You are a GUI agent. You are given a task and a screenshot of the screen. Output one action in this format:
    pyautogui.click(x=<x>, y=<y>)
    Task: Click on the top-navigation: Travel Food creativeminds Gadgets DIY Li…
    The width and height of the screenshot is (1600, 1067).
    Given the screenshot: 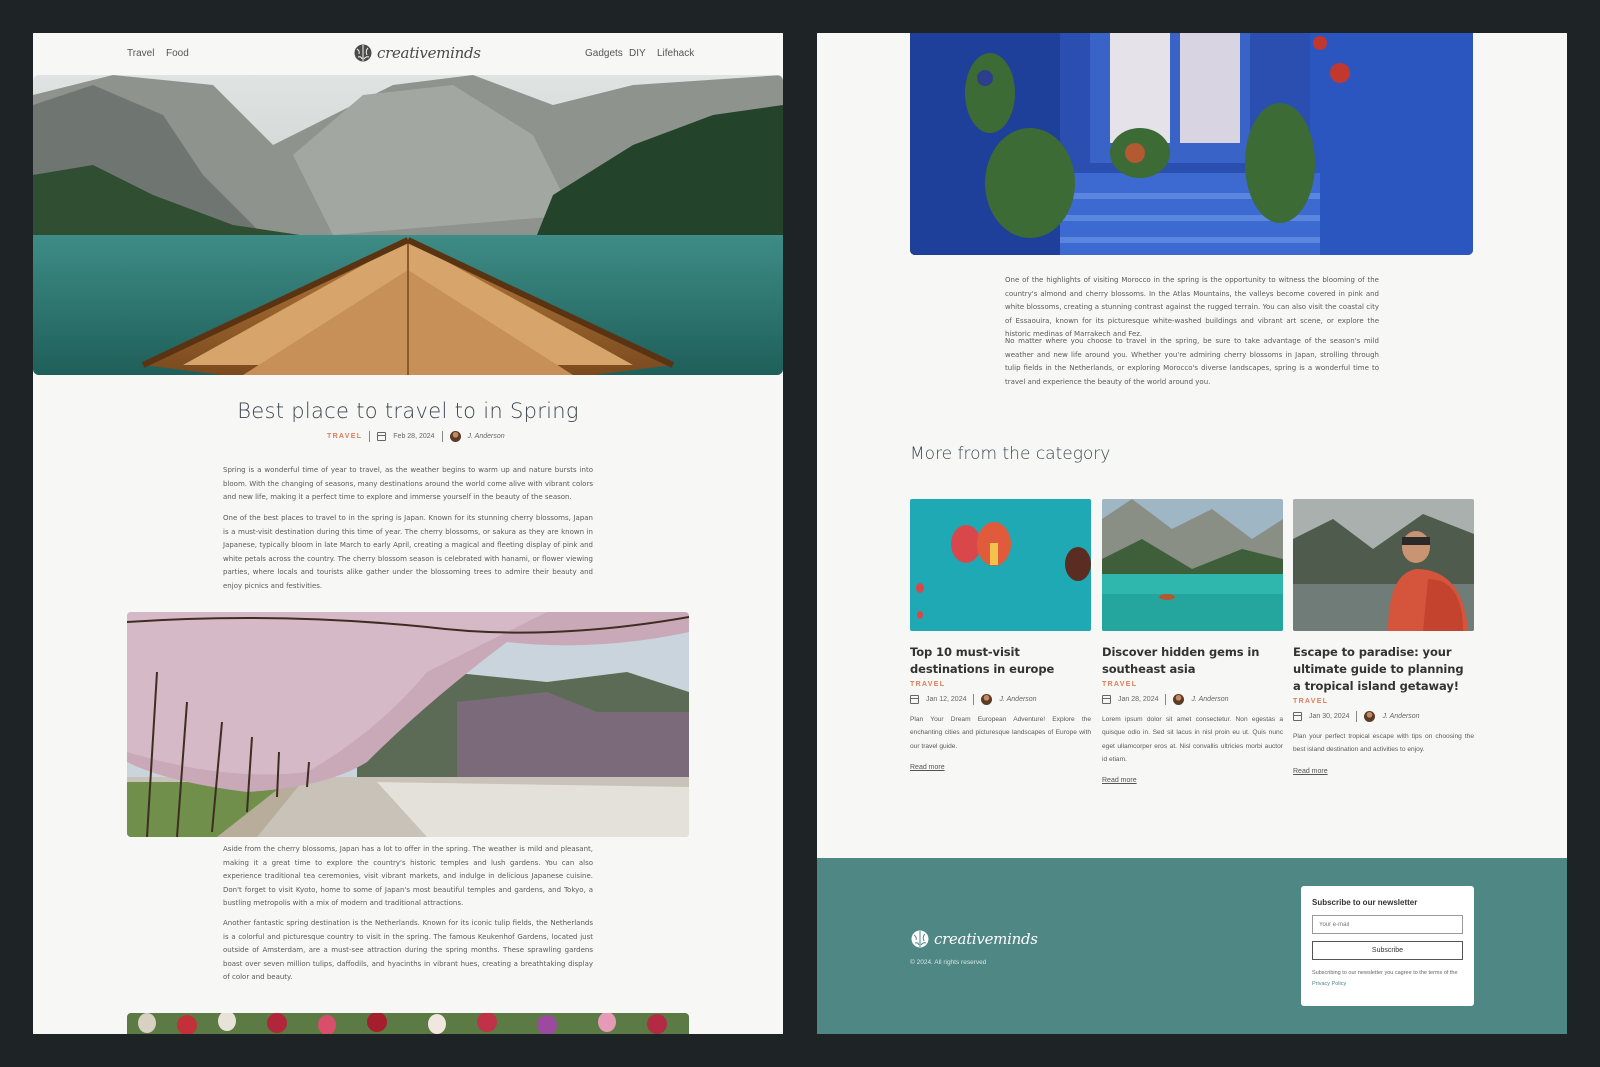 What is the action you would take?
    pyautogui.click(x=408, y=54)
    